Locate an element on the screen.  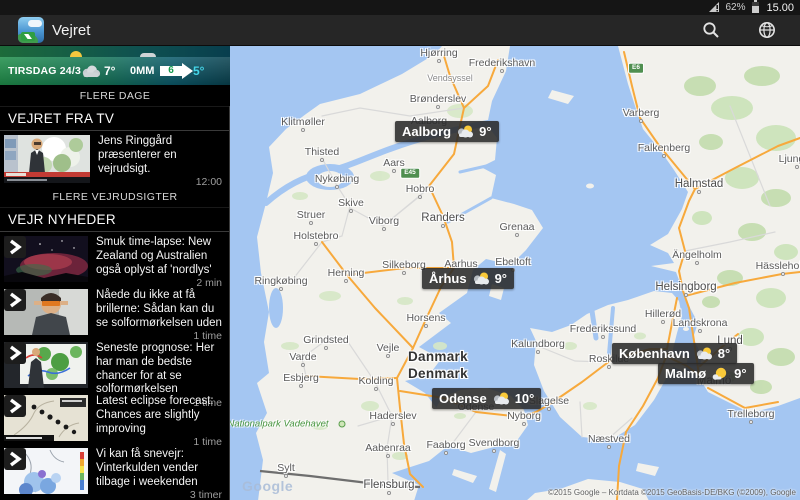
status-time: 15.00 is located at coordinates (780, 7).